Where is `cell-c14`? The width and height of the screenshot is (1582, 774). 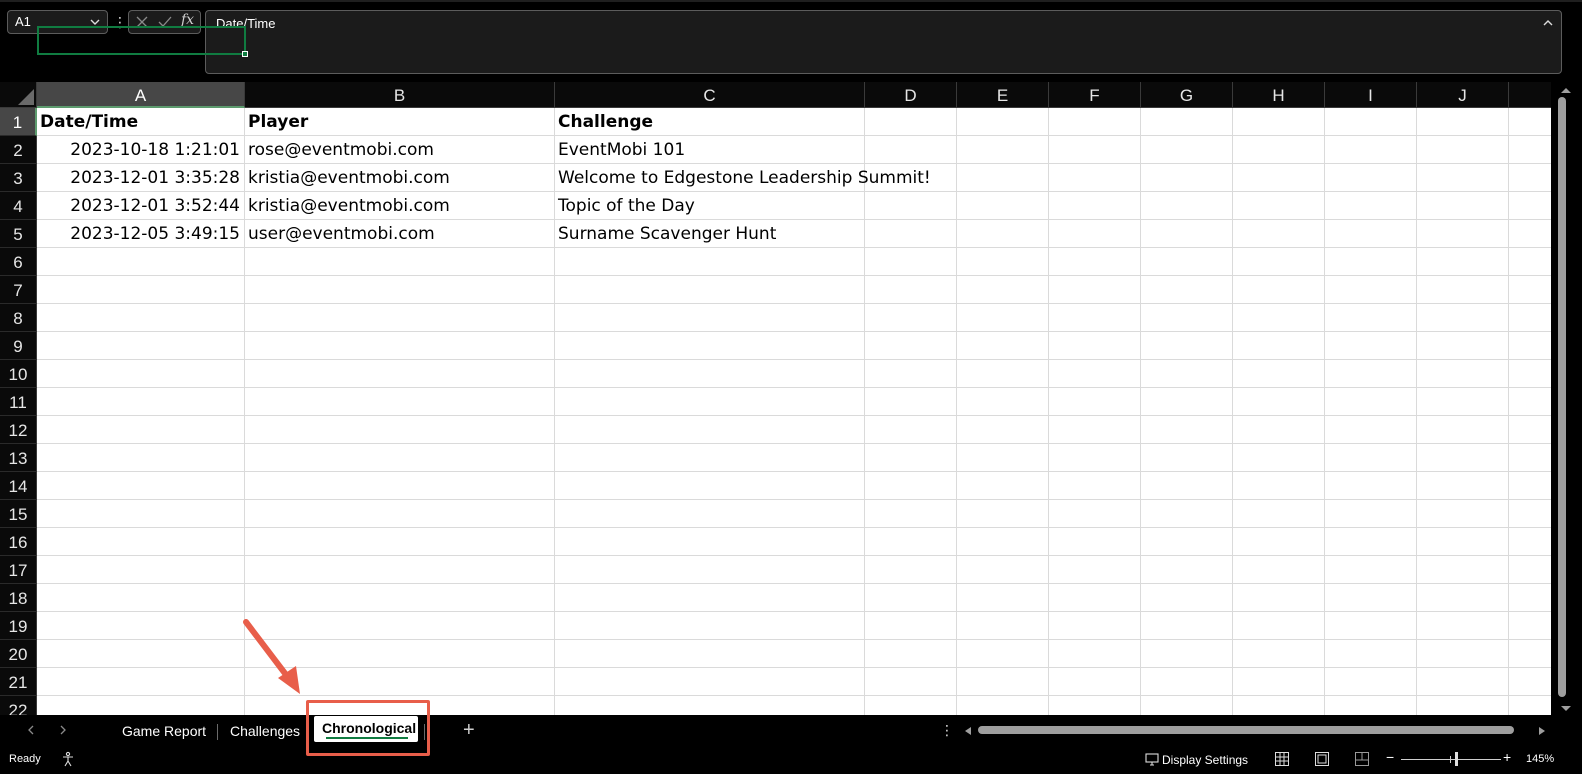 cell-c14 is located at coordinates (710, 486).